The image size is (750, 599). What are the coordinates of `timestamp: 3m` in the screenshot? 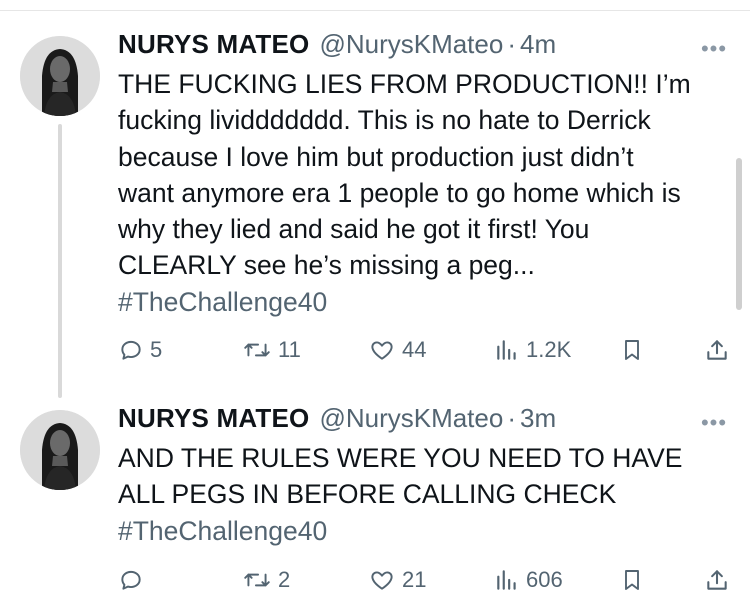 It's located at (538, 418).